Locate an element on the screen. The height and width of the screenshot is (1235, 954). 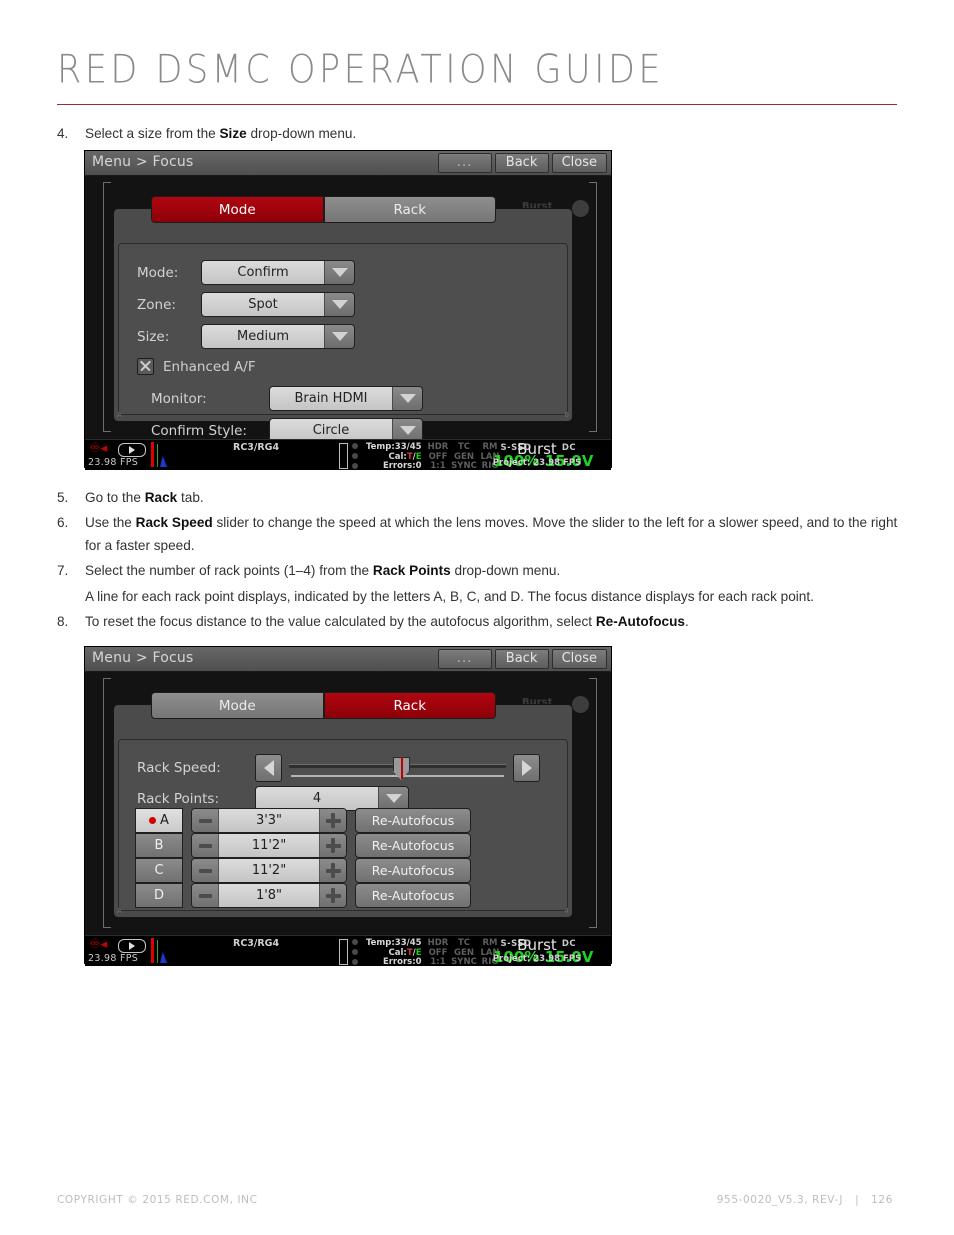
focus-tabs: Mode Rack is located at coordinates (323, 705).